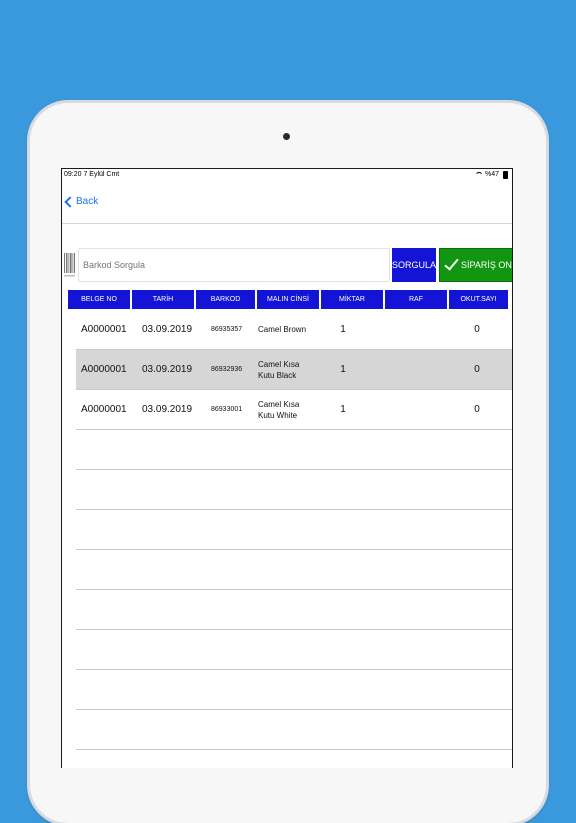  I want to click on cell-malin-cinsi: Camel Brown, so click(282, 329).